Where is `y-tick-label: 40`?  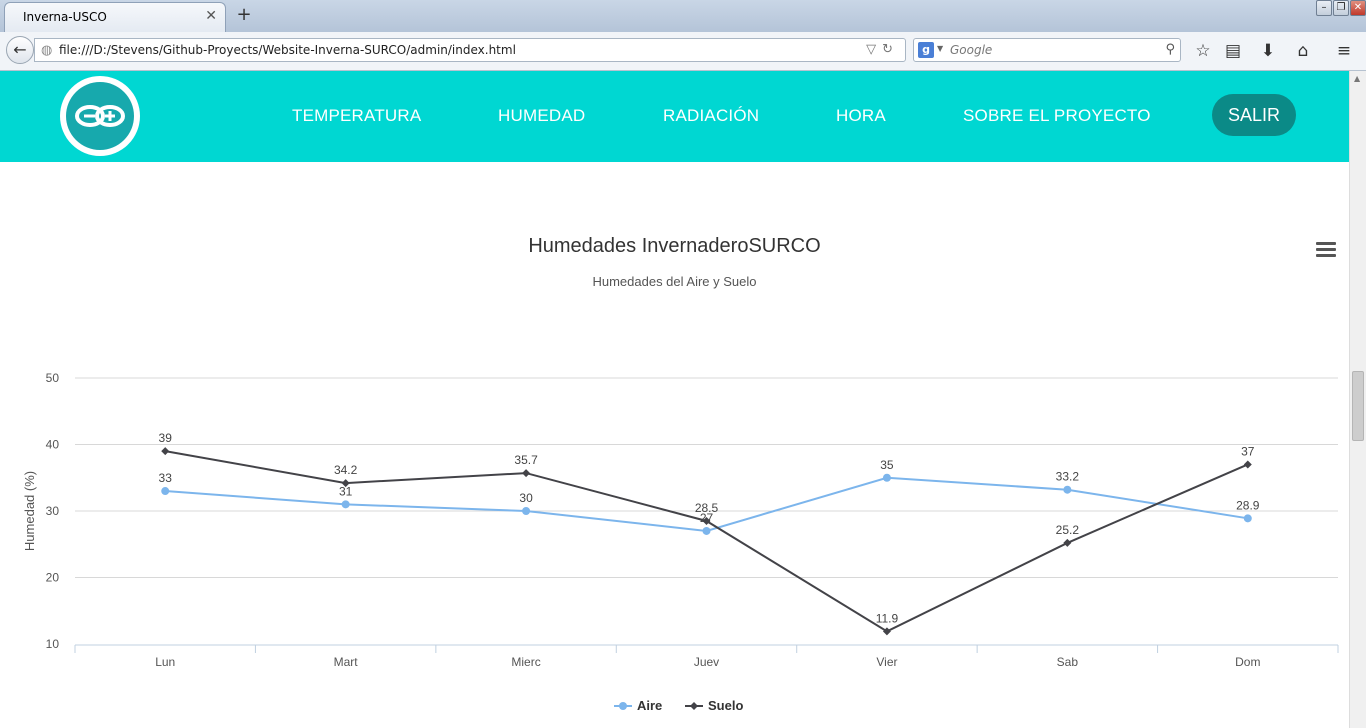 y-tick-label: 40 is located at coordinates (53, 445).